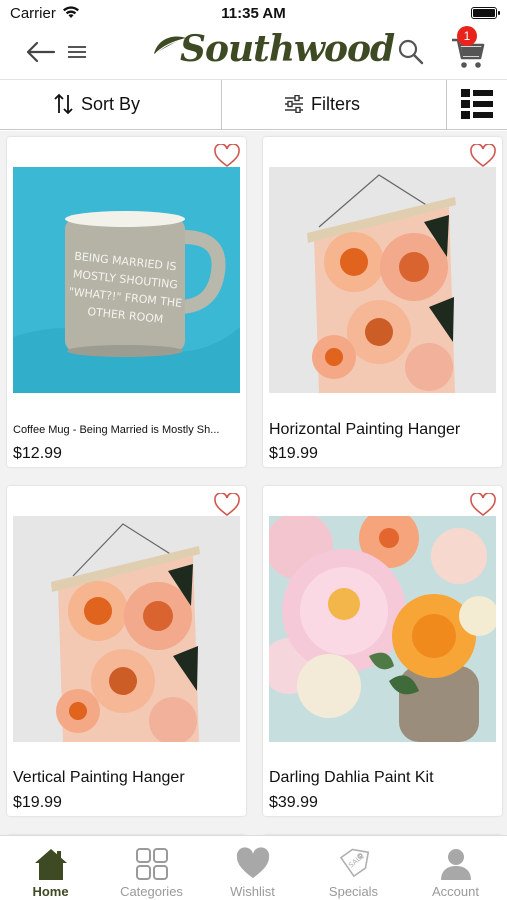 Image resolution: width=507 pixels, height=900 pixels. I want to click on southwood-logo: Southwood, so click(273, 52).